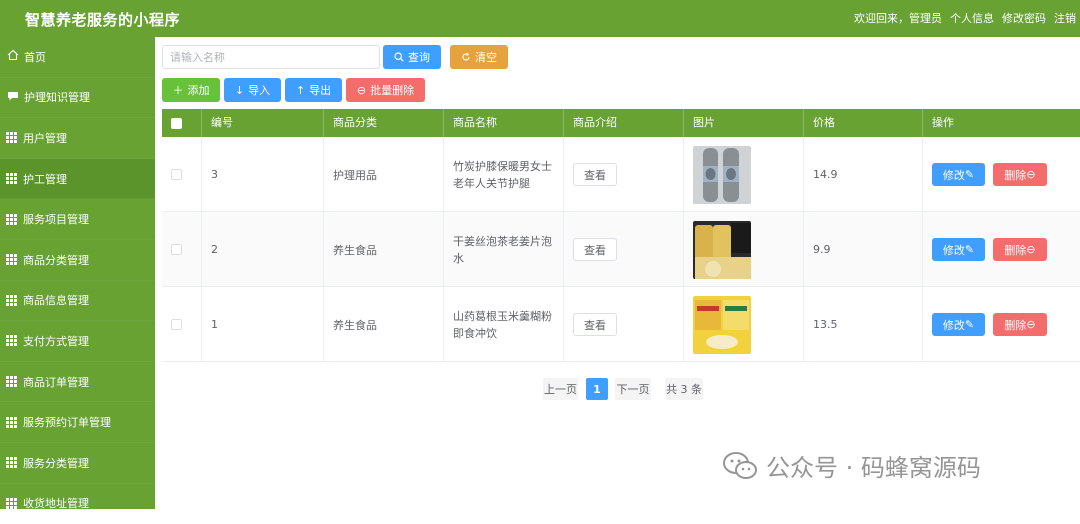 The width and height of the screenshot is (1080, 524). Describe the element at coordinates (540, 18) in the screenshot. I see `top-header: 智慧养老服务的小程序 欢迎回来，管理员 个人信息 修改密码 注销` at that location.